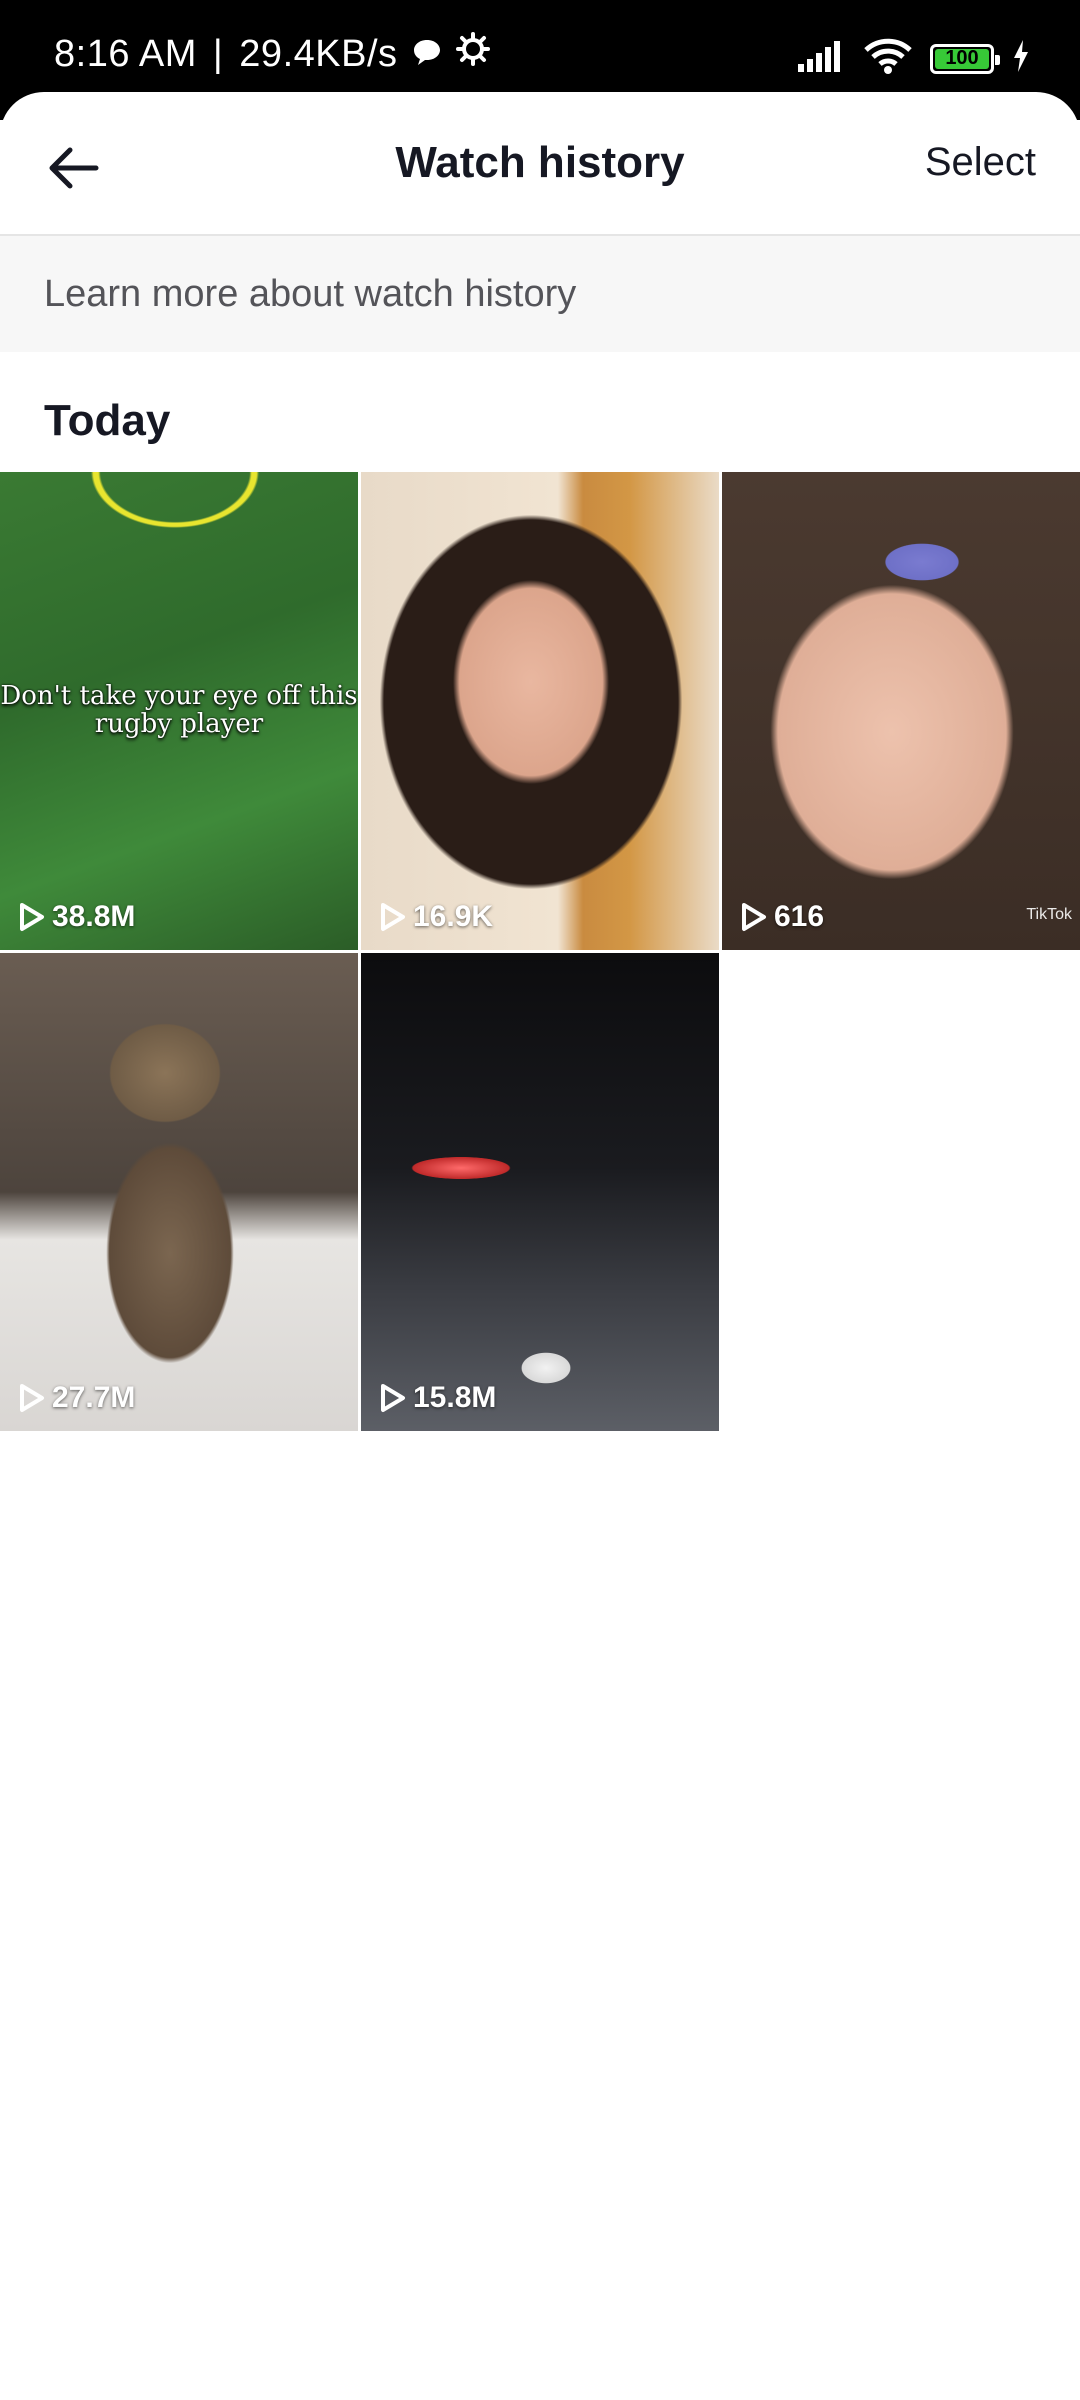 This screenshot has width=1080, height=2400. I want to click on signal-icon, so click(822, 58).